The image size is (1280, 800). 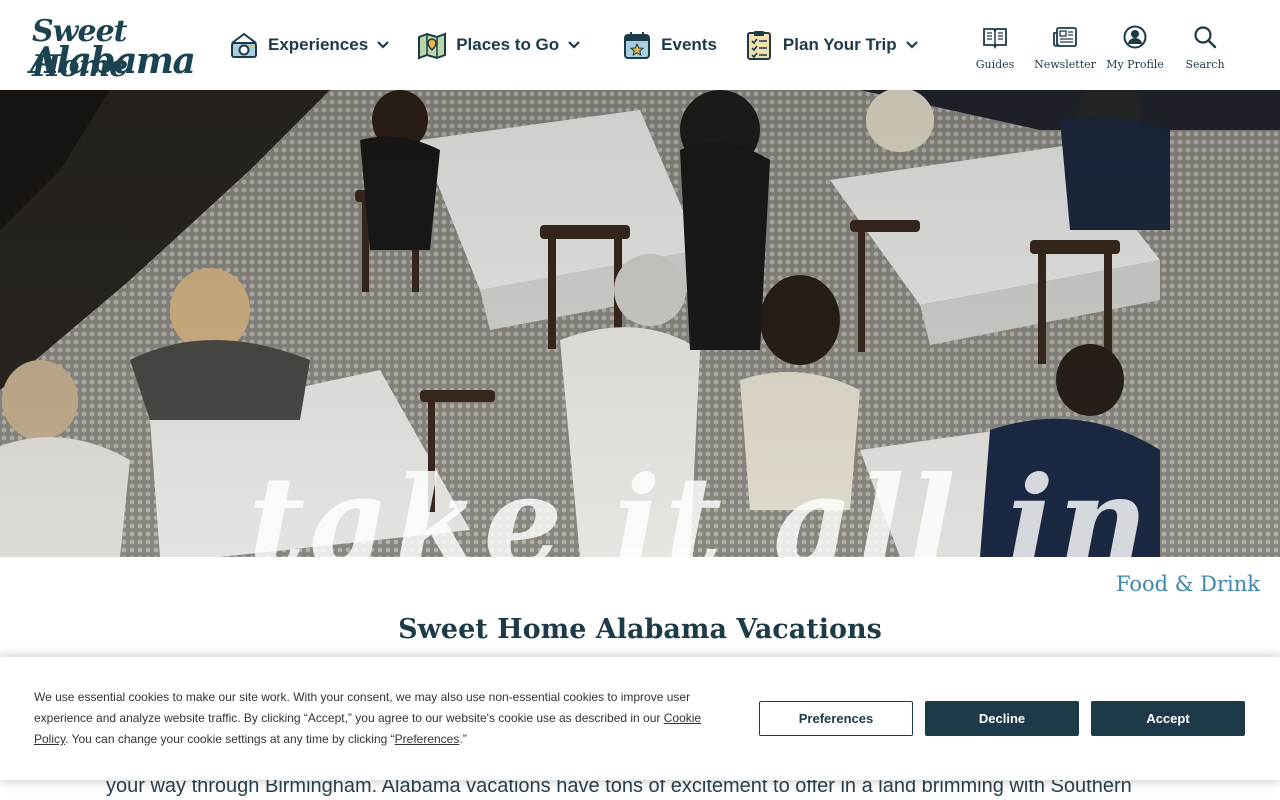 I want to click on nav-plan-your-trip-label: Plan Your Trip, so click(x=839, y=44).